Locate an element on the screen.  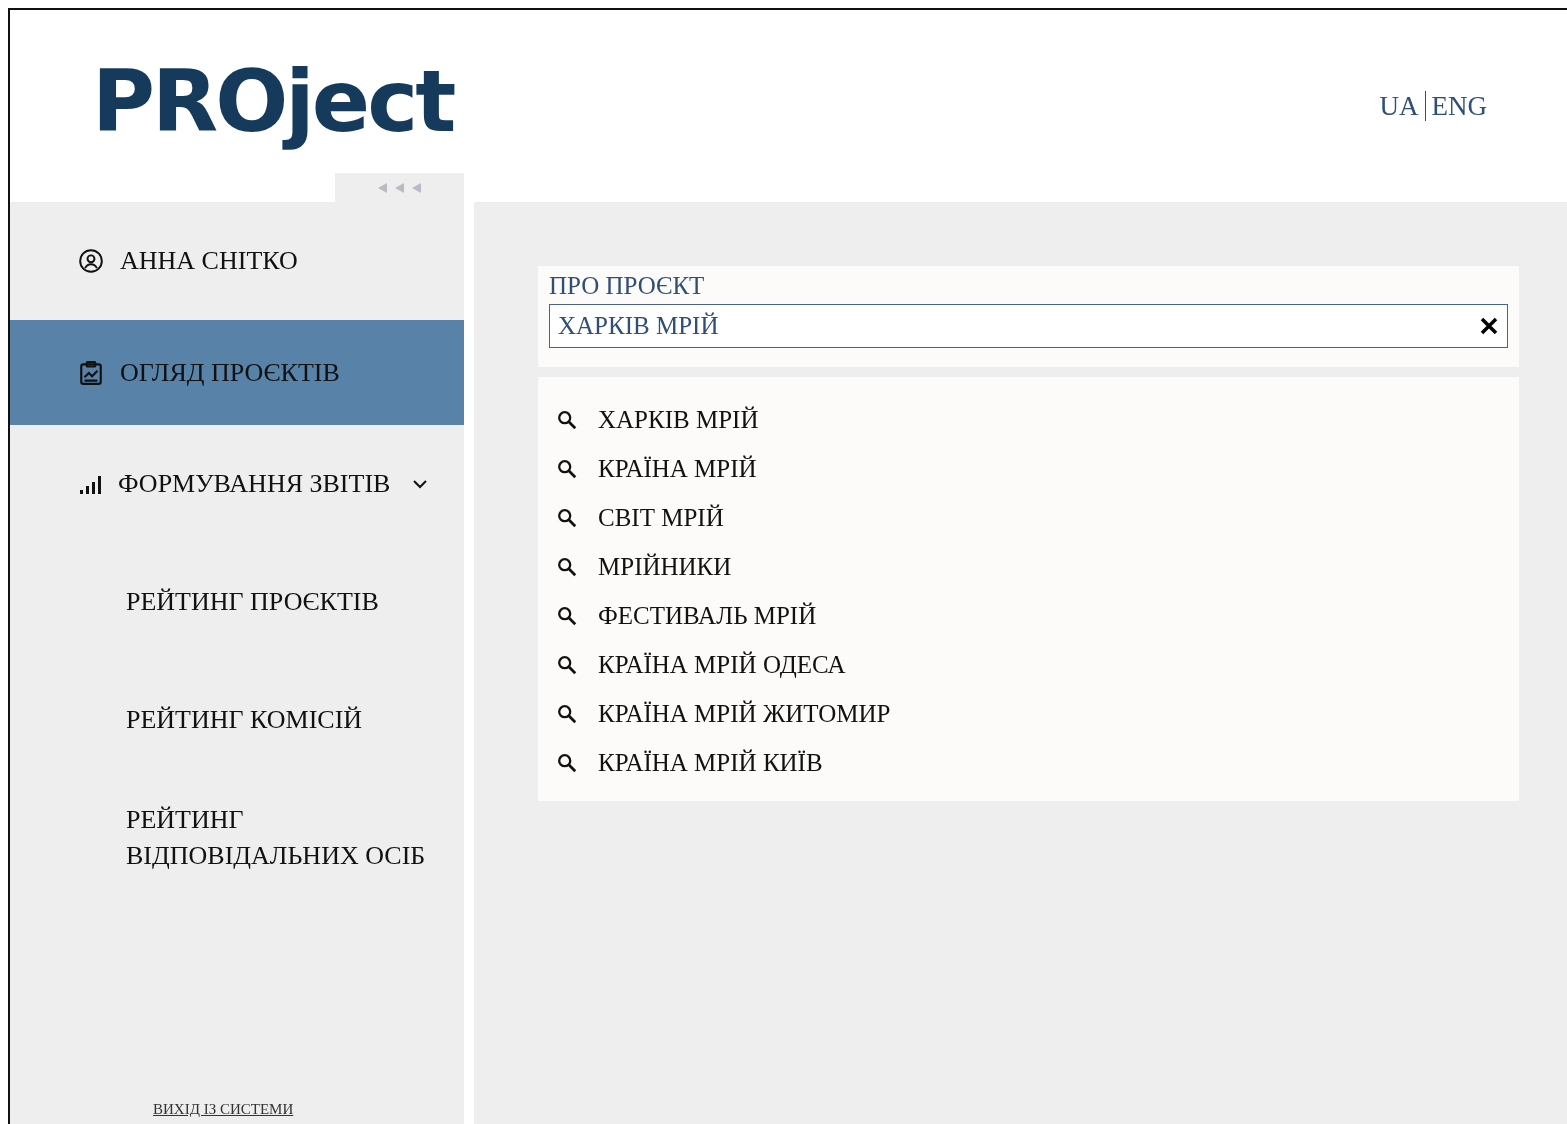
close-icon is located at coordinates (1489, 326).